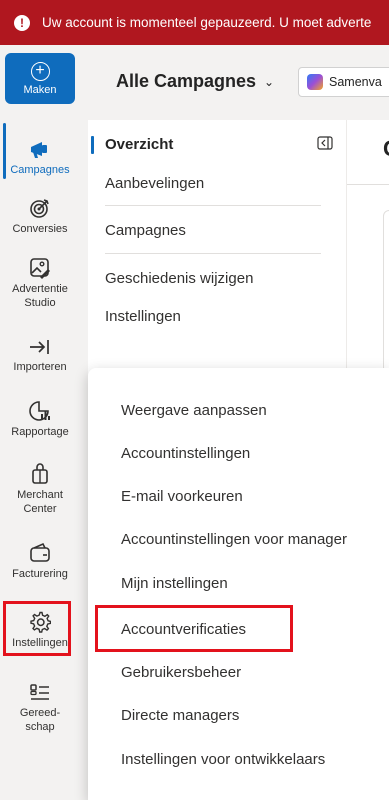 Image resolution: width=389 pixels, height=800 pixels. I want to click on wallet-icon, so click(40, 552).